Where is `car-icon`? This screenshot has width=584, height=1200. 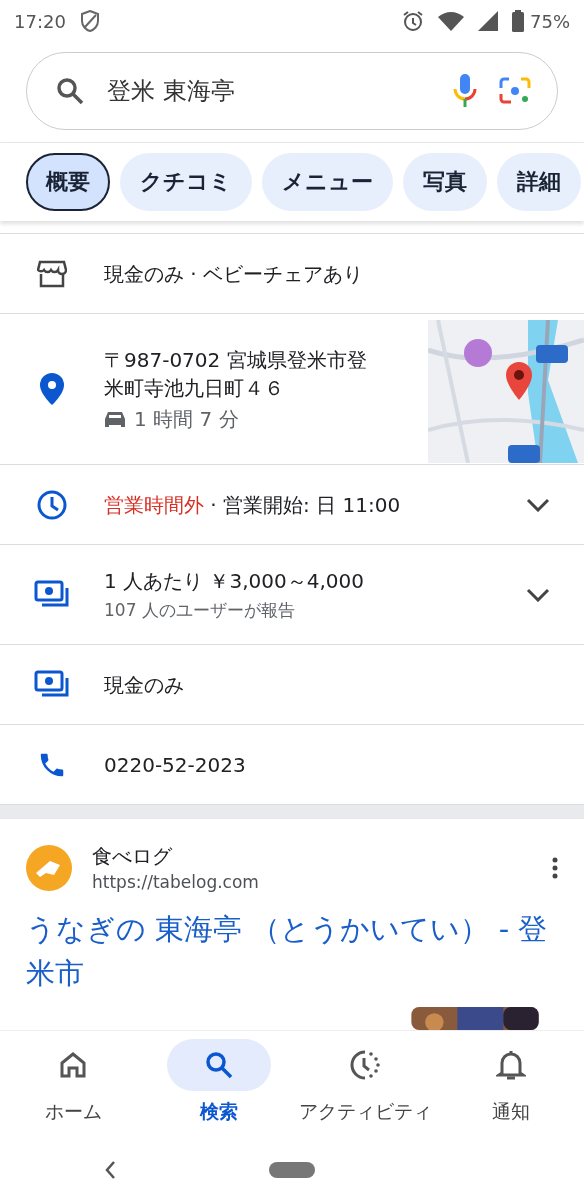 car-icon is located at coordinates (115, 419).